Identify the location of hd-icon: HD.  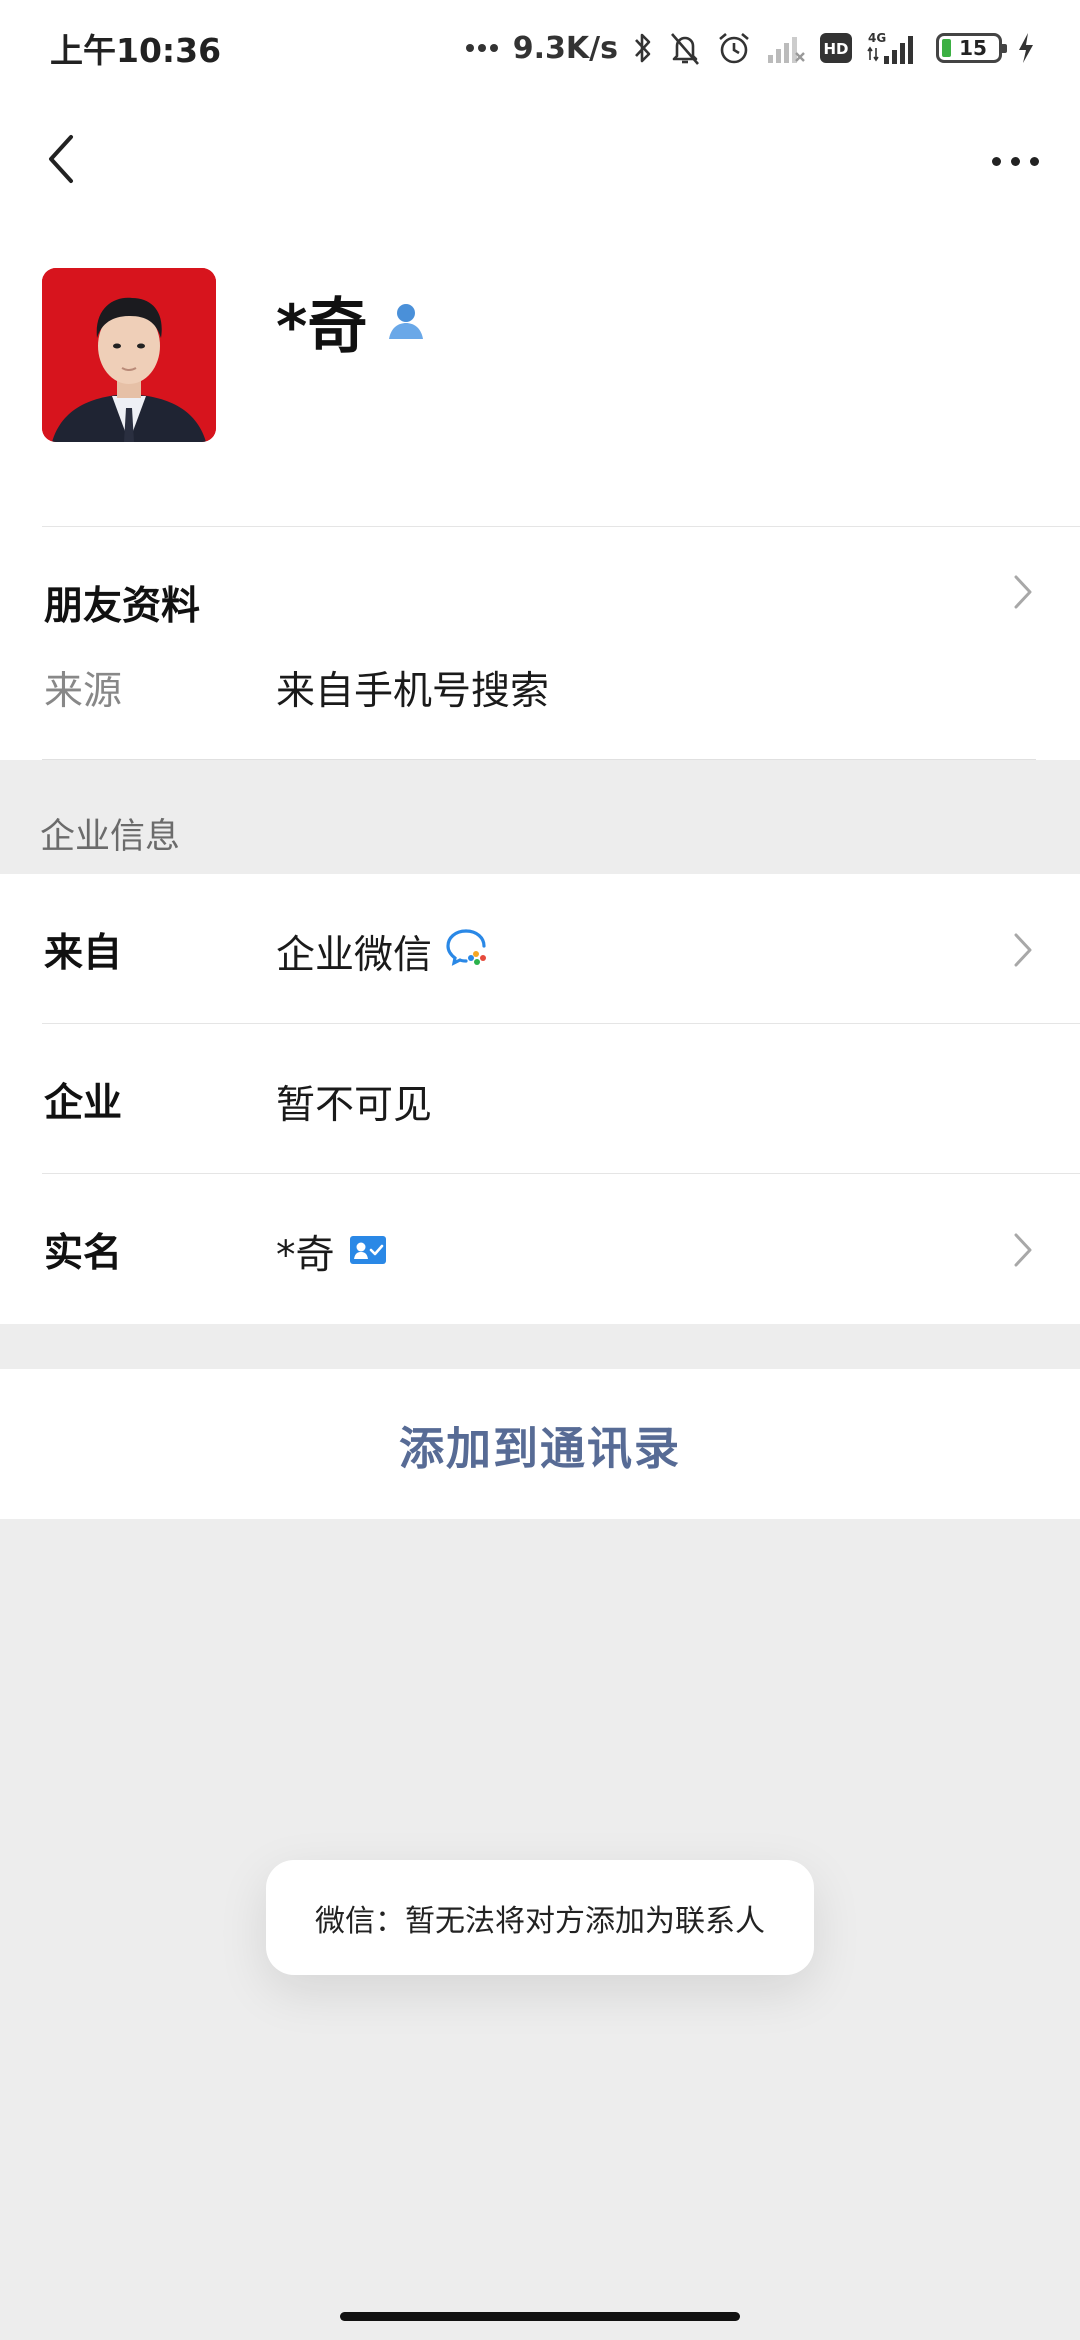
(836, 48).